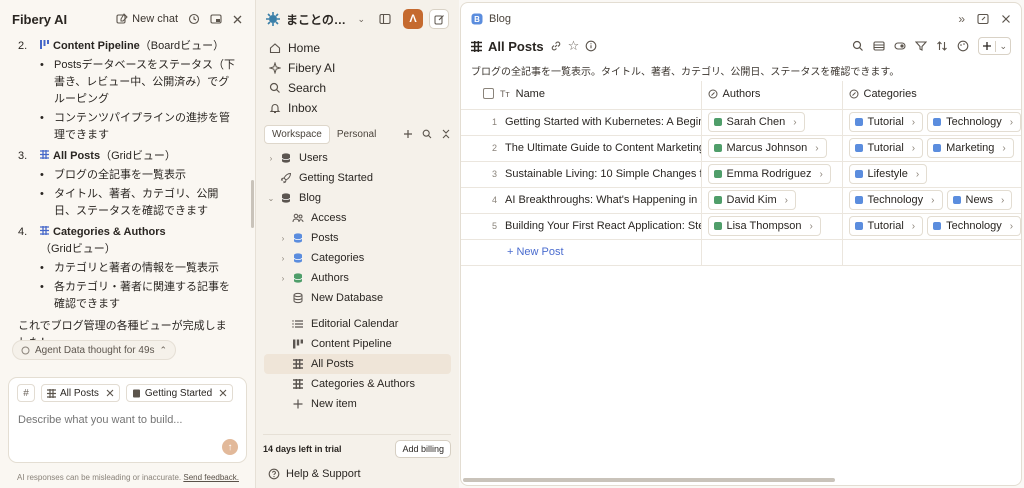 The height and width of the screenshot is (488, 1024). Describe the element at coordinates (357, 88) in the screenshot. I see `nav-search: Search` at that location.